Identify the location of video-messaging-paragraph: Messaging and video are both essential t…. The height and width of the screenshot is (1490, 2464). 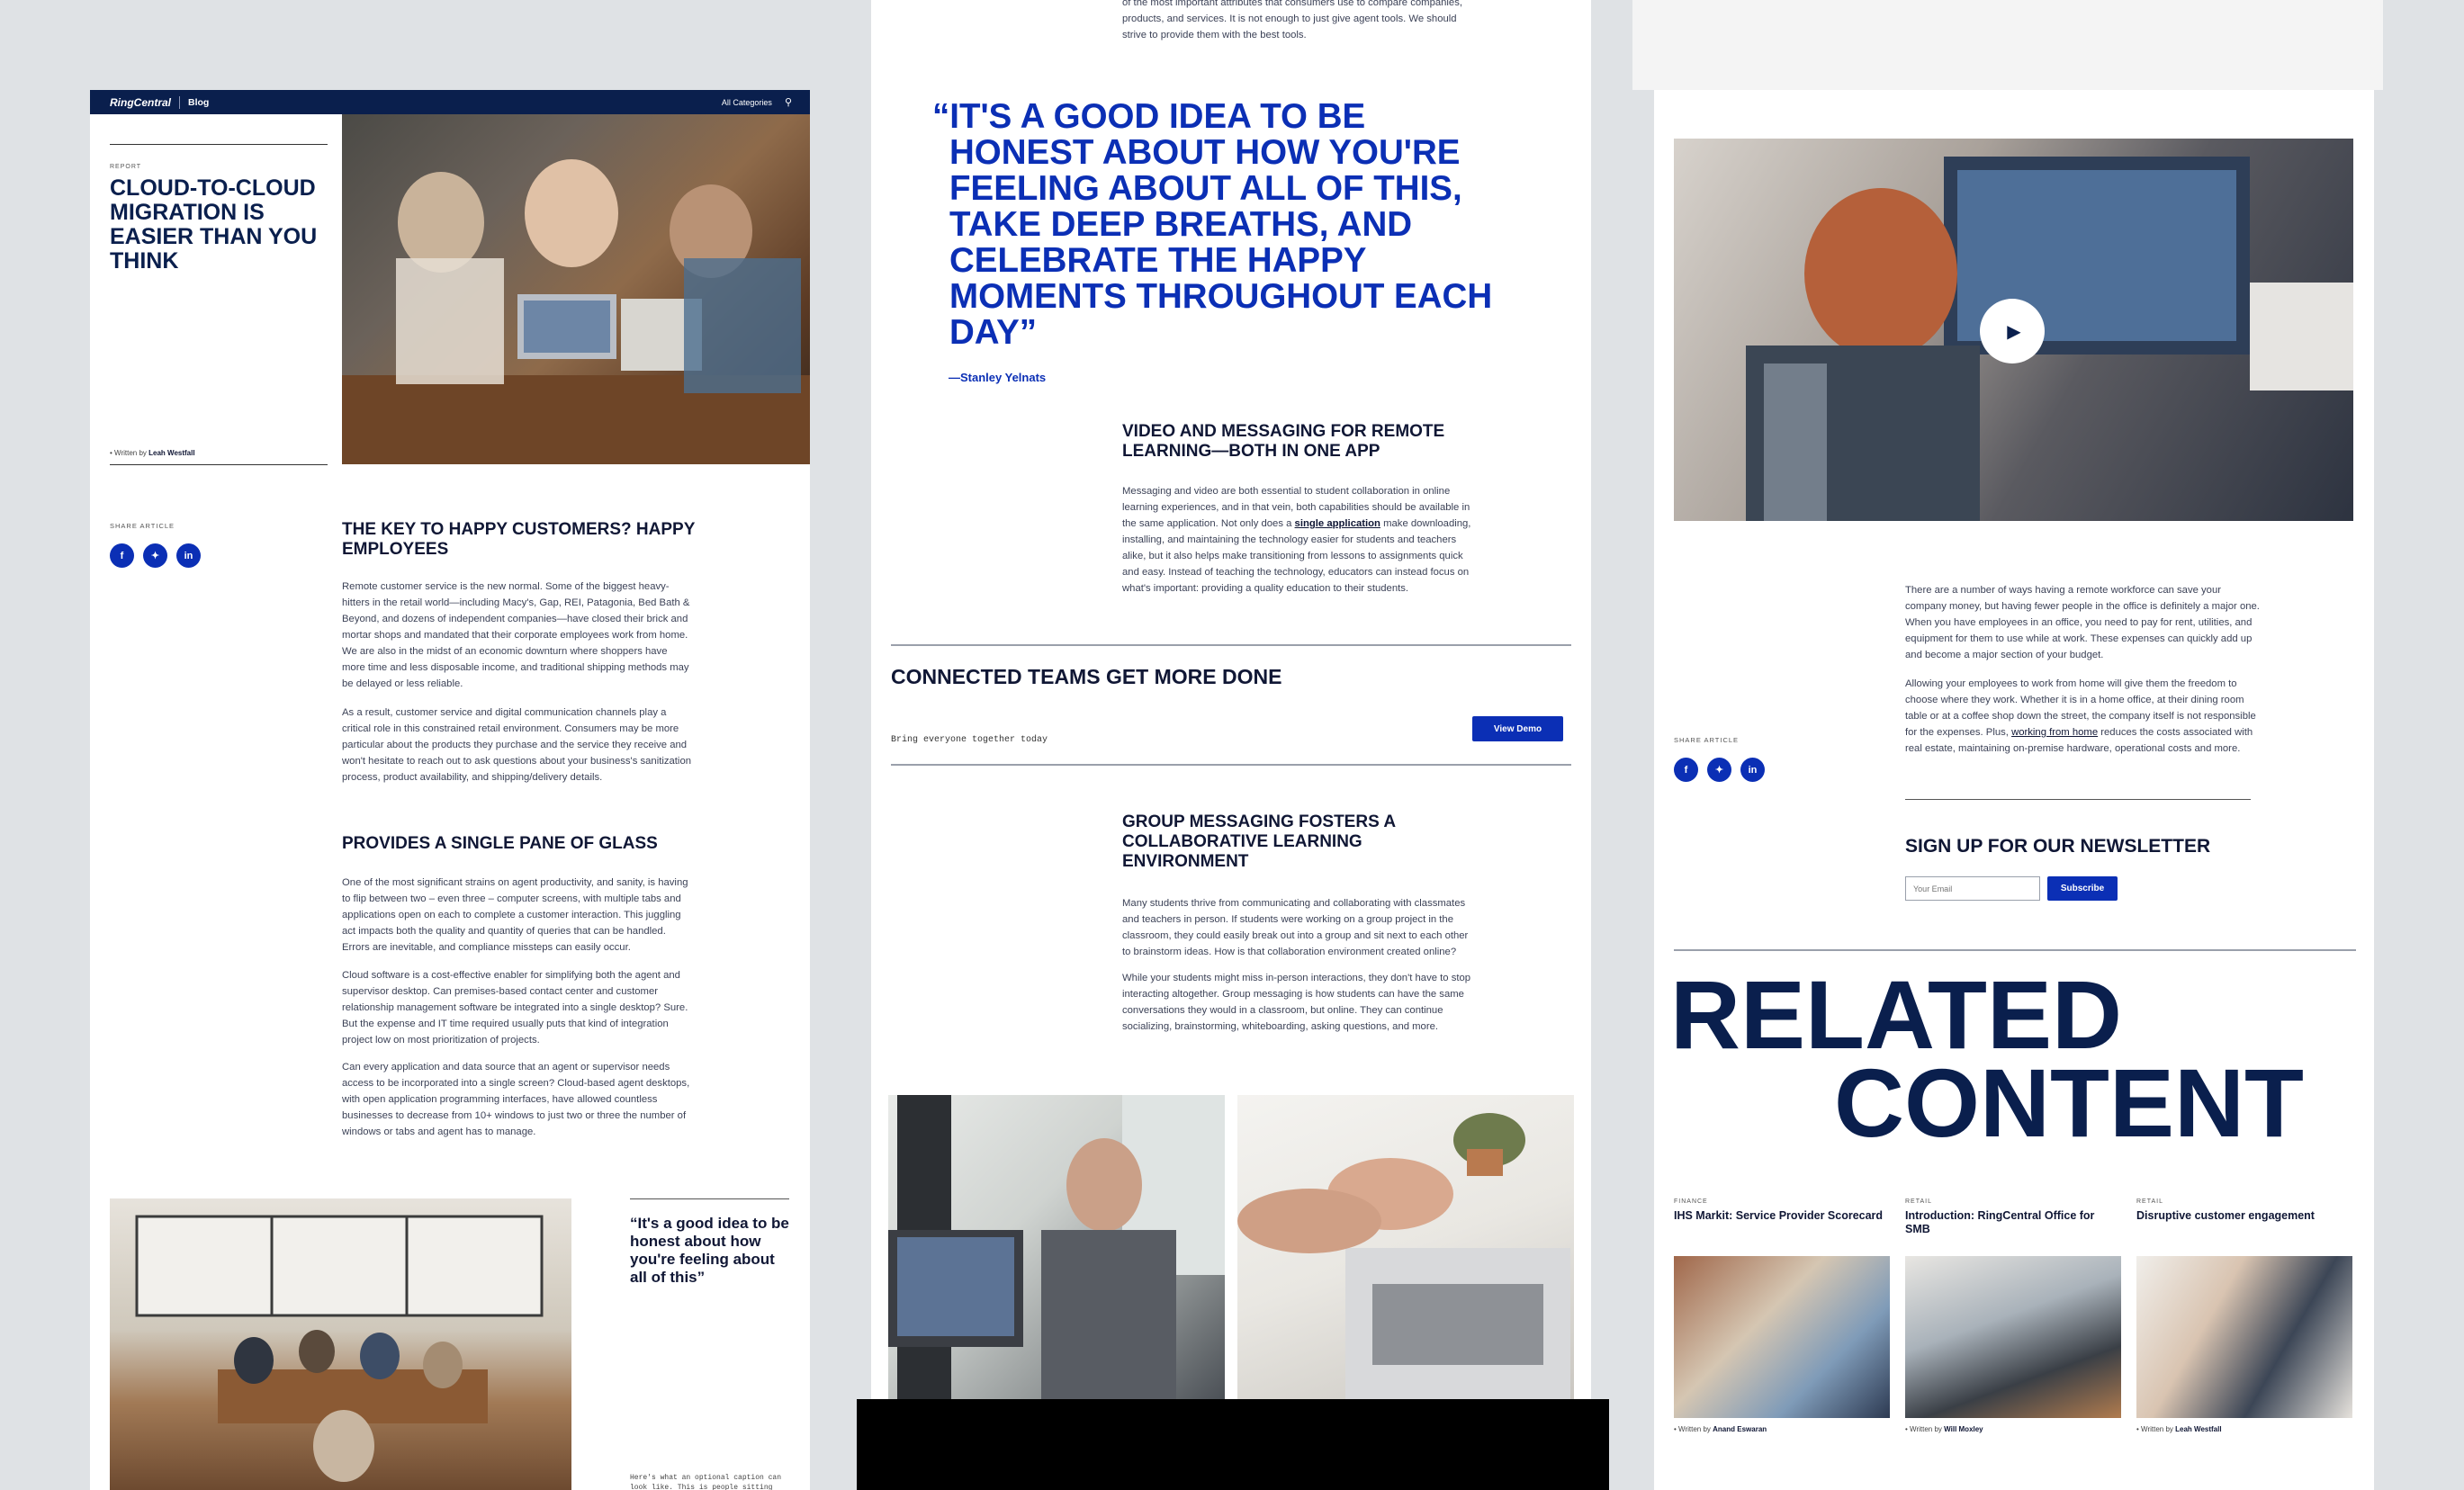
(1300, 540).